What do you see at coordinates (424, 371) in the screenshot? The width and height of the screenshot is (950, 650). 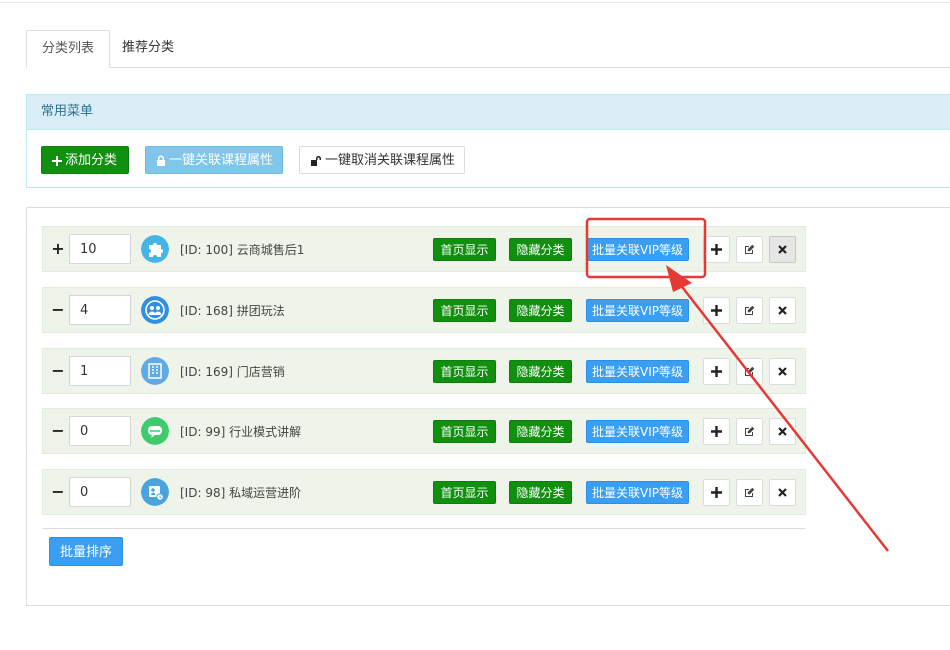 I see `category-row: − [ID: 169] 门店营销 首页显示 隐藏分类 批量关联VIP等级` at bounding box center [424, 371].